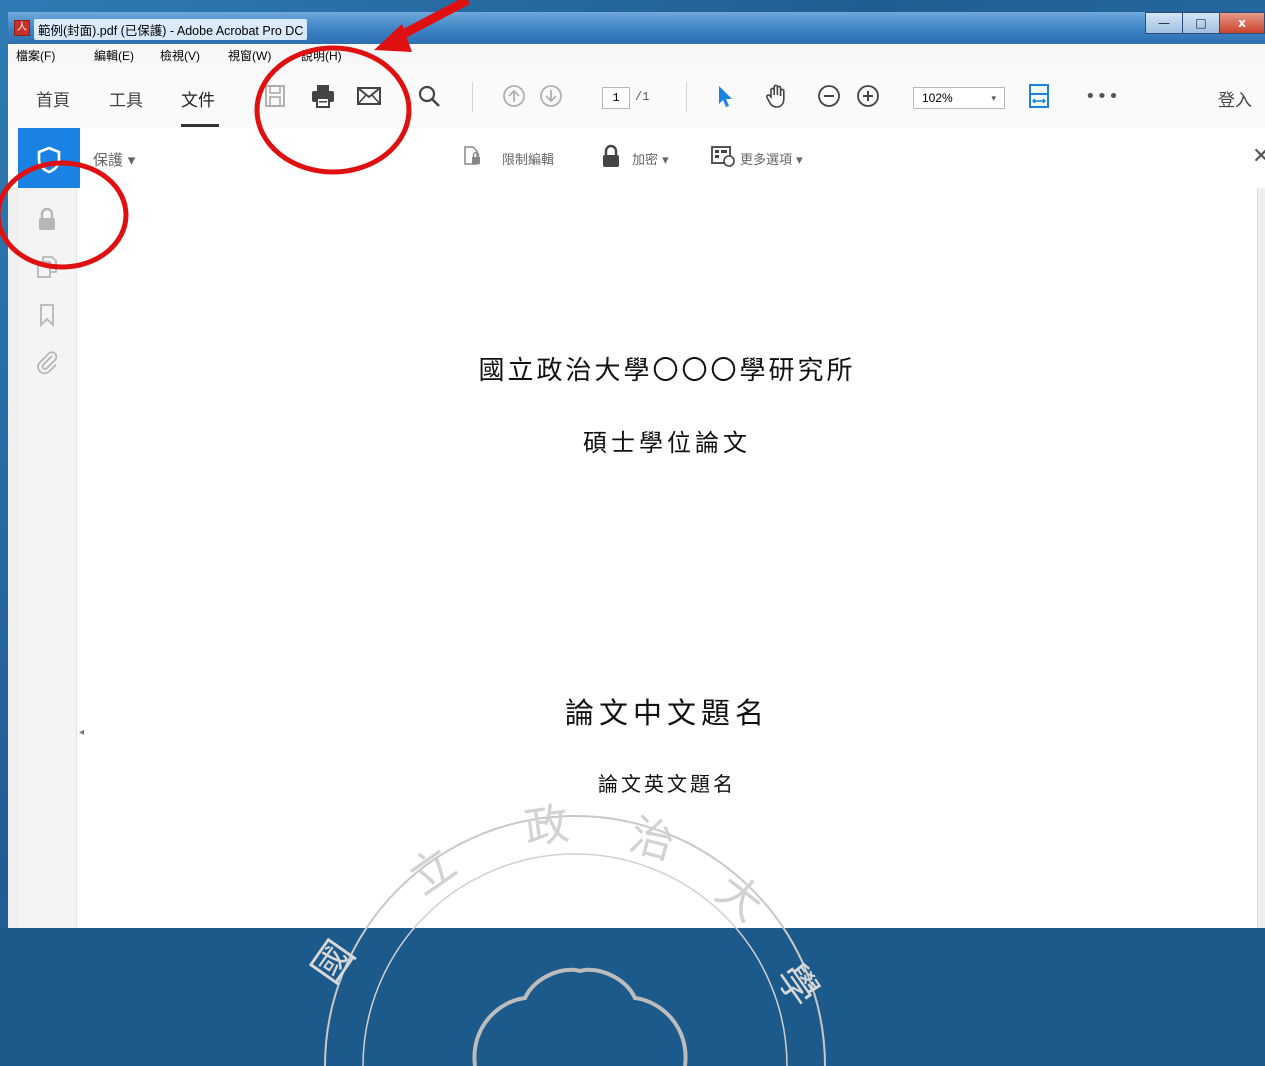  I want to click on university-seal-watermark: 立 政 治 大 國 學, so click(566, 932).